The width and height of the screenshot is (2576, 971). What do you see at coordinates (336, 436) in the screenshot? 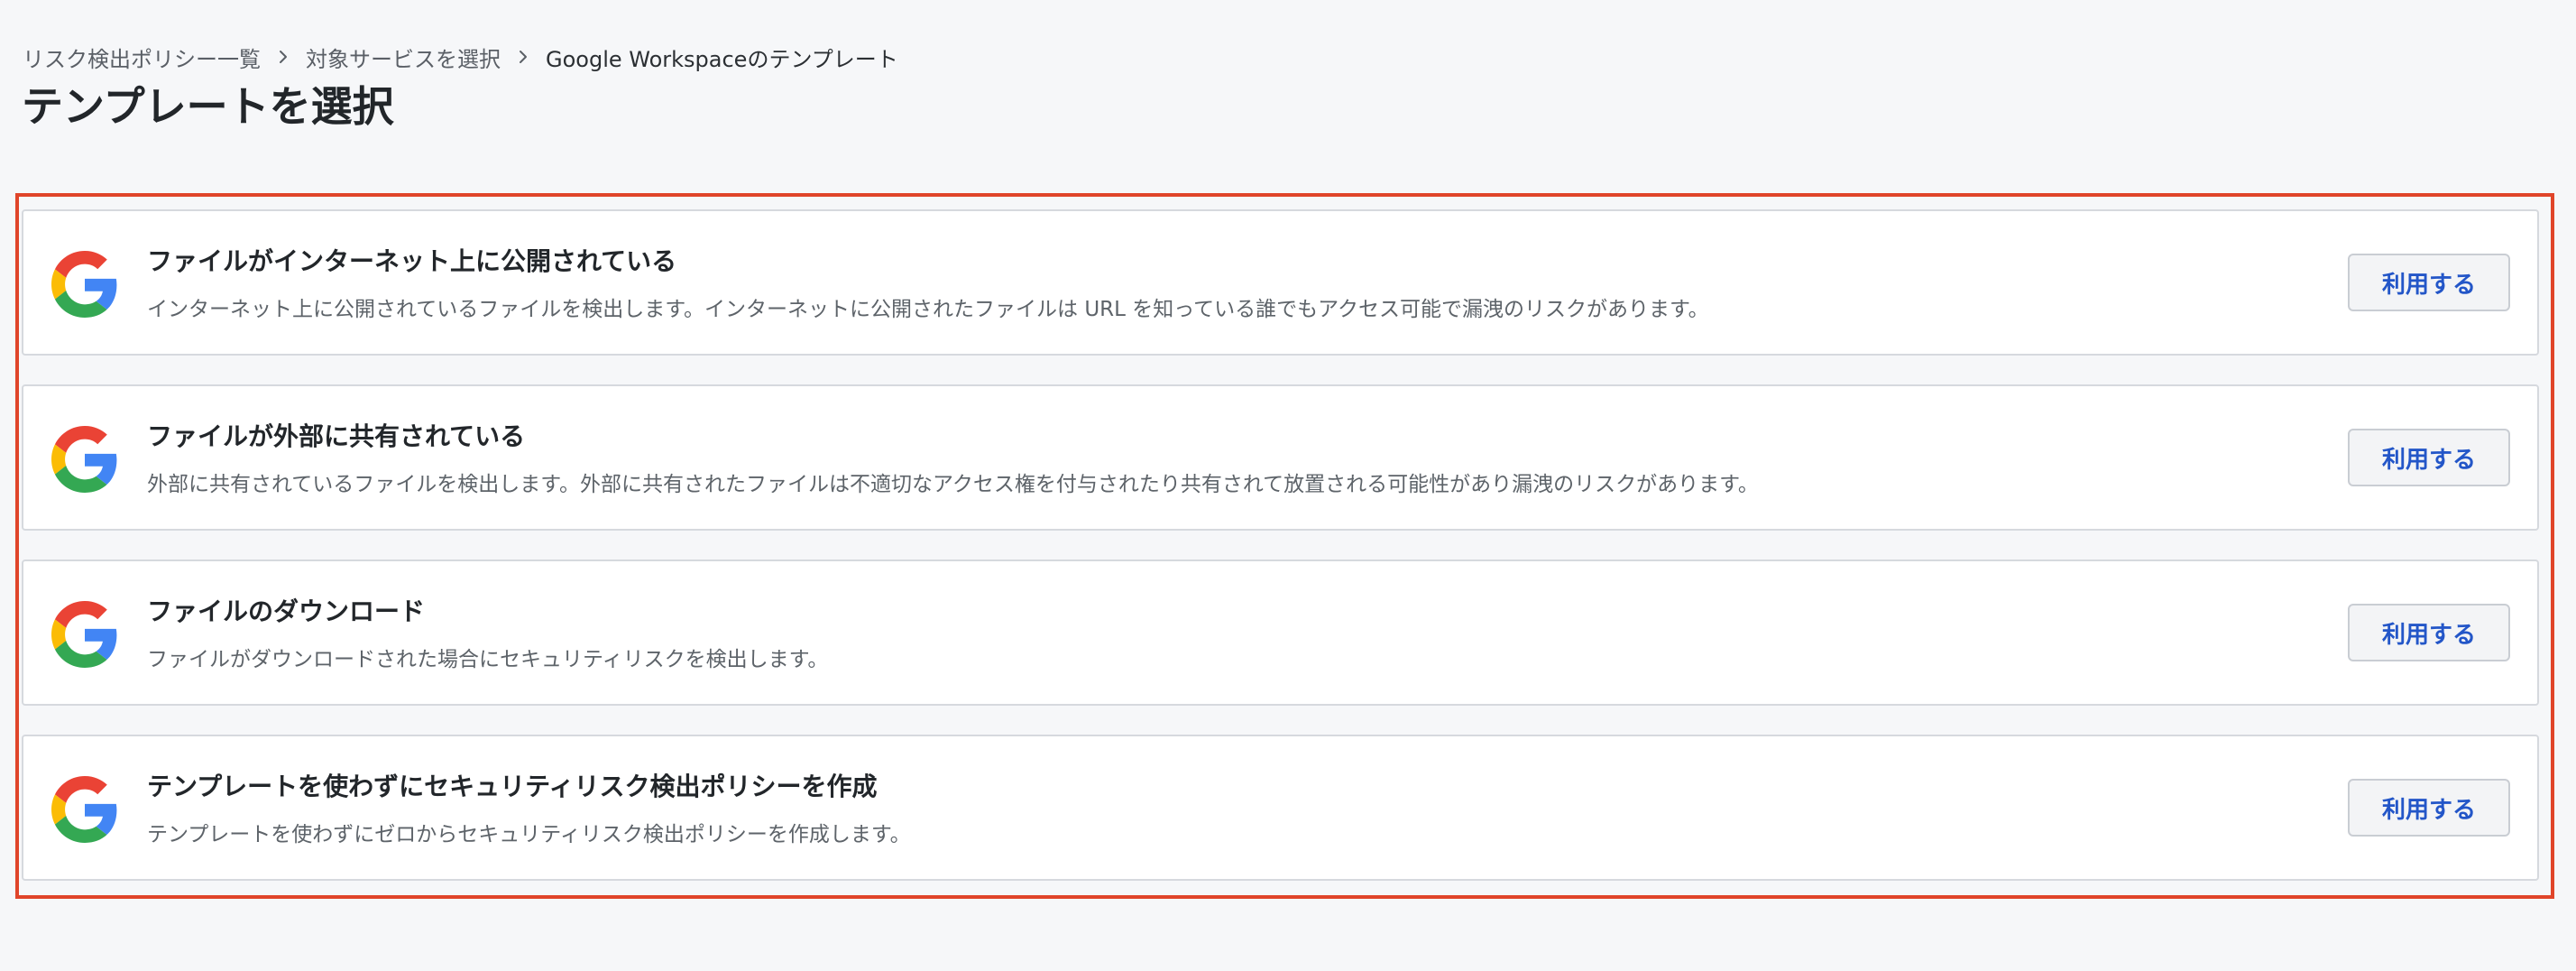
I see `template-title: ファイルが外部に共有されている` at bounding box center [336, 436].